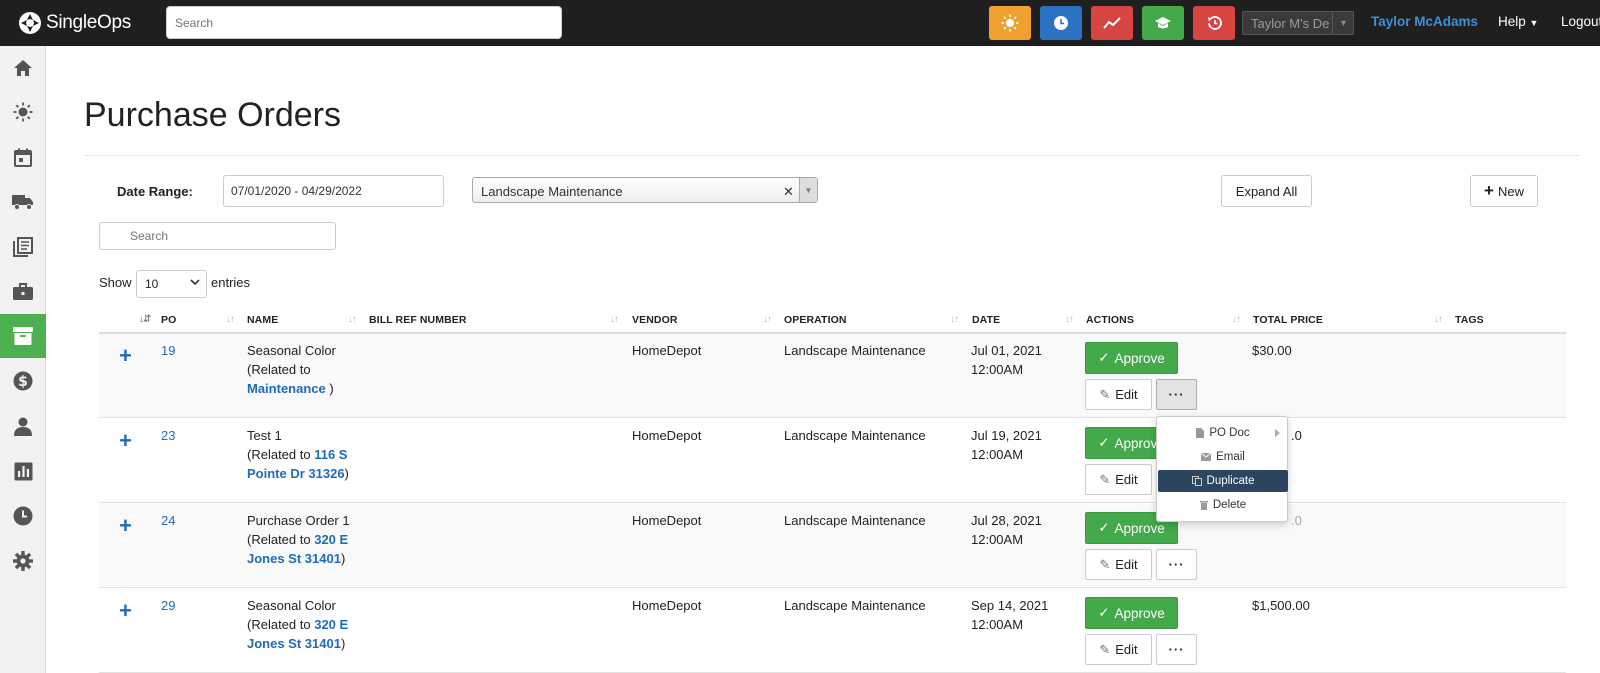  What do you see at coordinates (1223, 457) in the screenshot?
I see `menu-item-email: Email` at bounding box center [1223, 457].